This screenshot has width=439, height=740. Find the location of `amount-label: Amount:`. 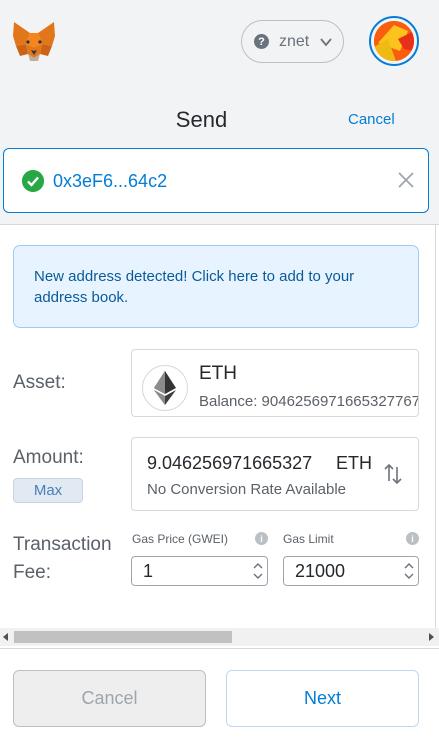

amount-label: Amount: is located at coordinates (48, 457).